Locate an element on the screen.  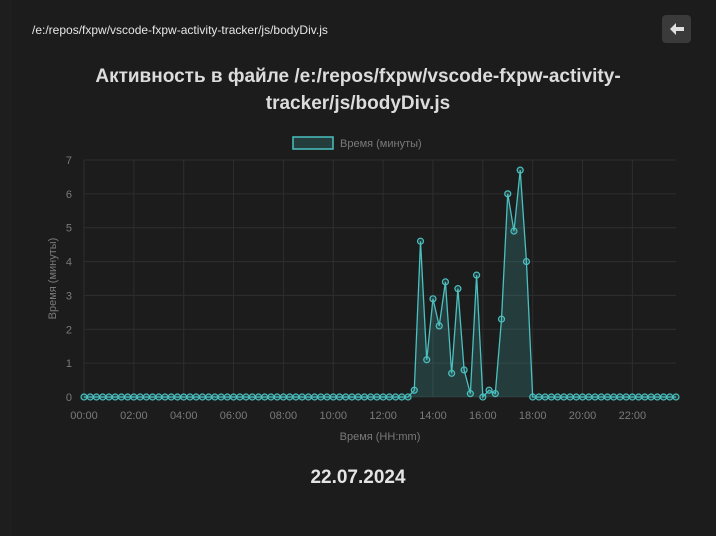
y-tick-label: 1 is located at coordinates (69, 364).